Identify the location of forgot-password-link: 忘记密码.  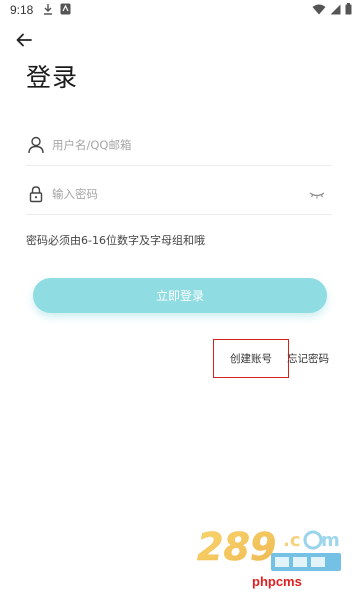
(308, 358).